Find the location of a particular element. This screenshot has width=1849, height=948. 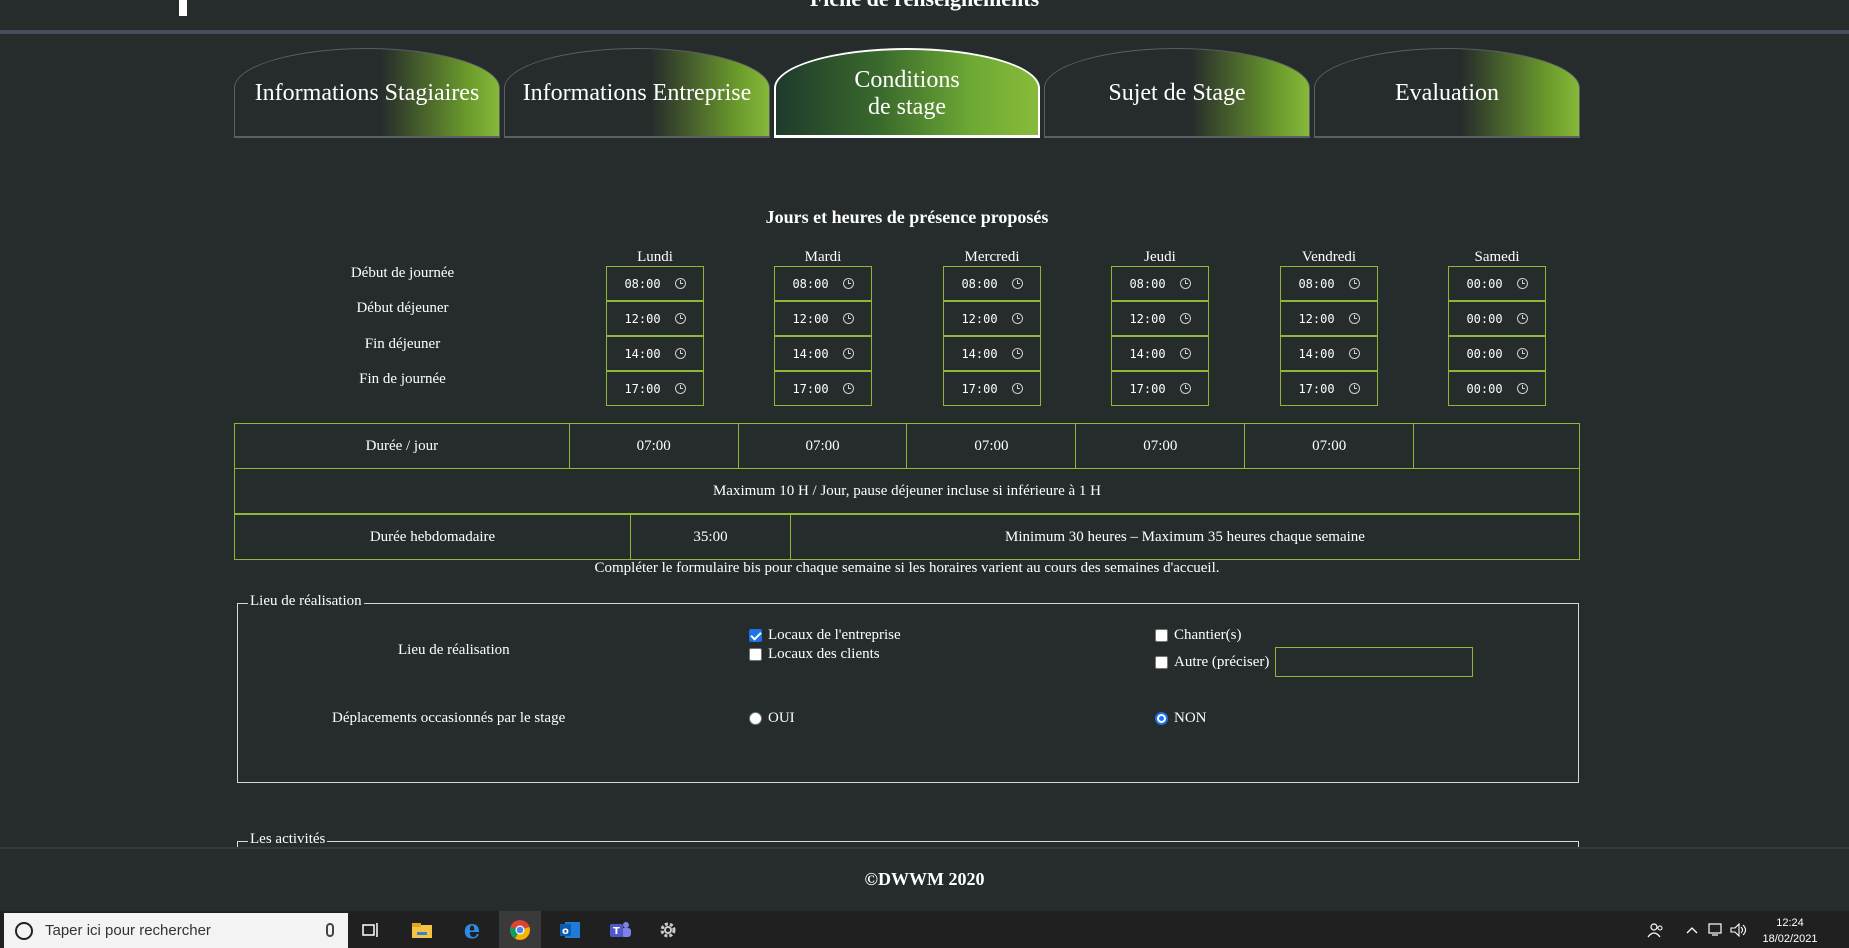

tab-conditions-de-stage: Conditions de stage is located at coordinates (907, 93).